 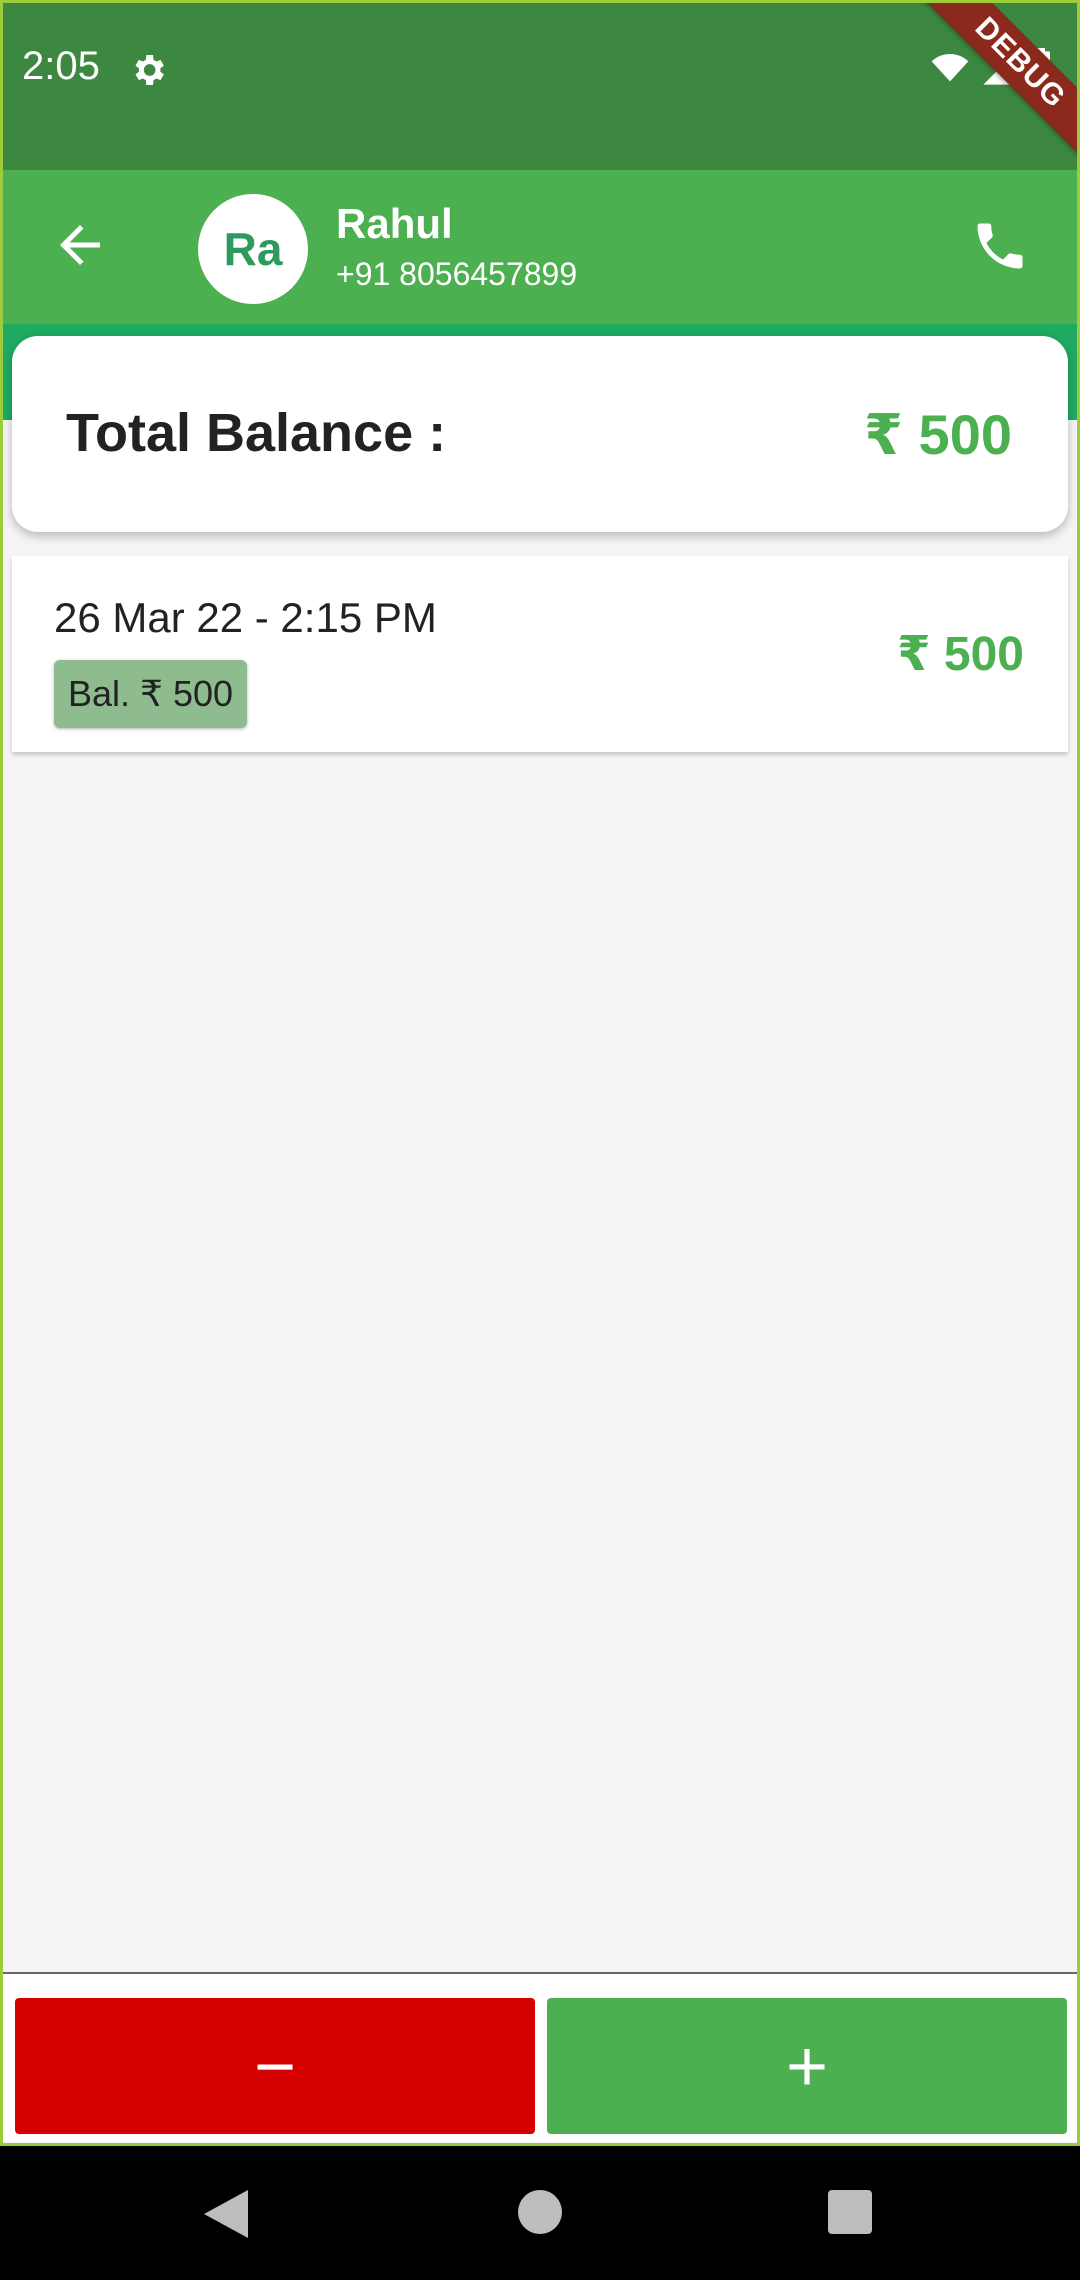 What do you see at coordinates (960, 654) in the screenshot?
I see `transaction-amount: ₹ 500` at bounding box center [960, 654].